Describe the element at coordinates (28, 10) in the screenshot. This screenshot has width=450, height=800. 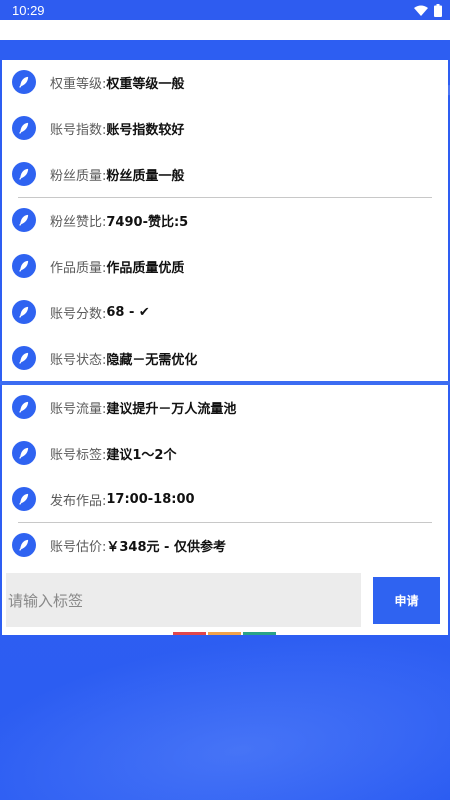
I see `status-time: 10:29` at that location.